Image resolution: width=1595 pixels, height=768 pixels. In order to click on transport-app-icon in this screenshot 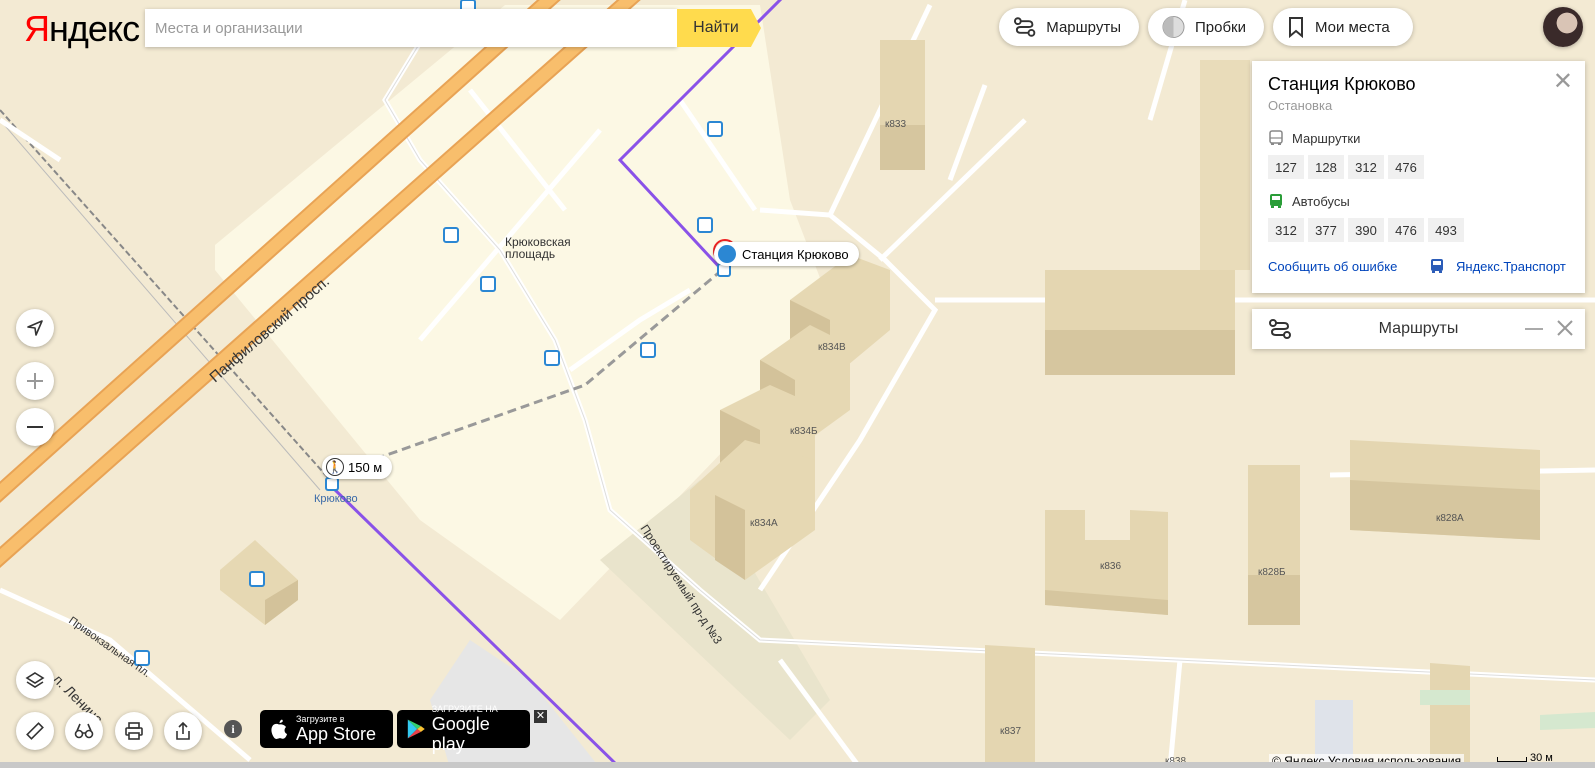, I will do `click(1437, 266)`.